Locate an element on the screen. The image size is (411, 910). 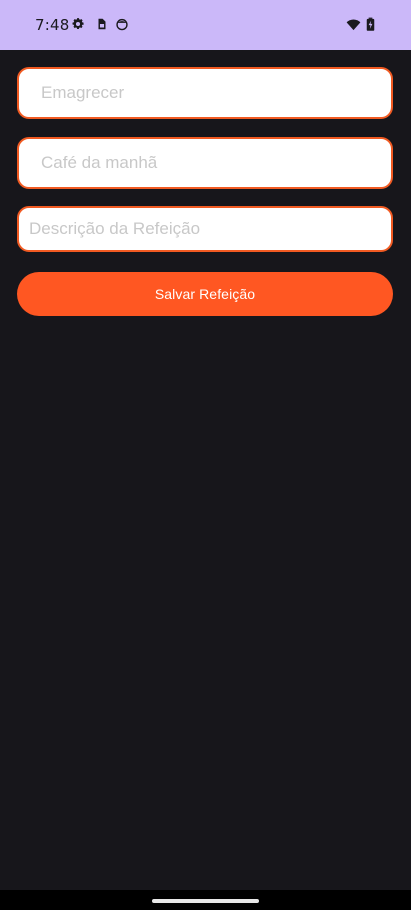
status-time: 7:48 is located at coordinates (52, 25).